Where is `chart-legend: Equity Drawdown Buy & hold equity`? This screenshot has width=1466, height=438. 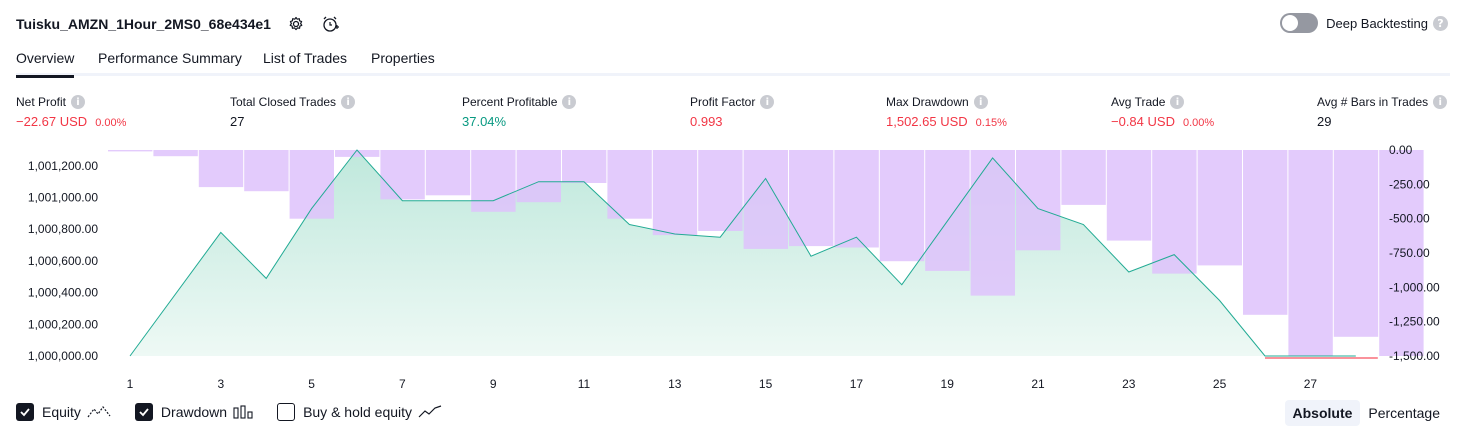
chart-legend: Equity Drawdown Buy & hold equity is located at coordinates (241, 412).